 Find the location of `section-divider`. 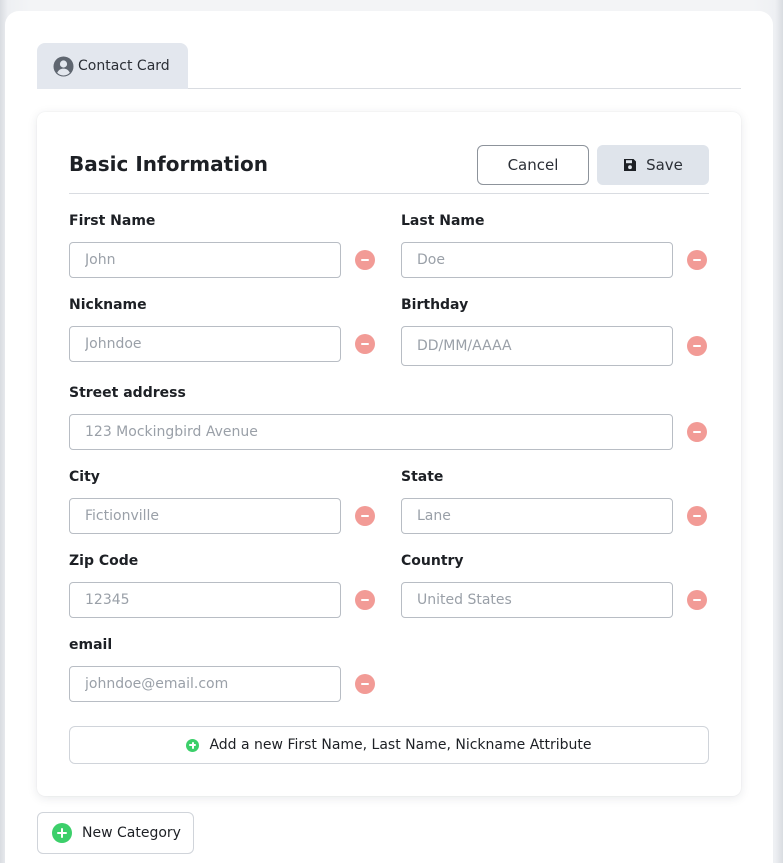

section-divider is located at coordinates (389, 193).